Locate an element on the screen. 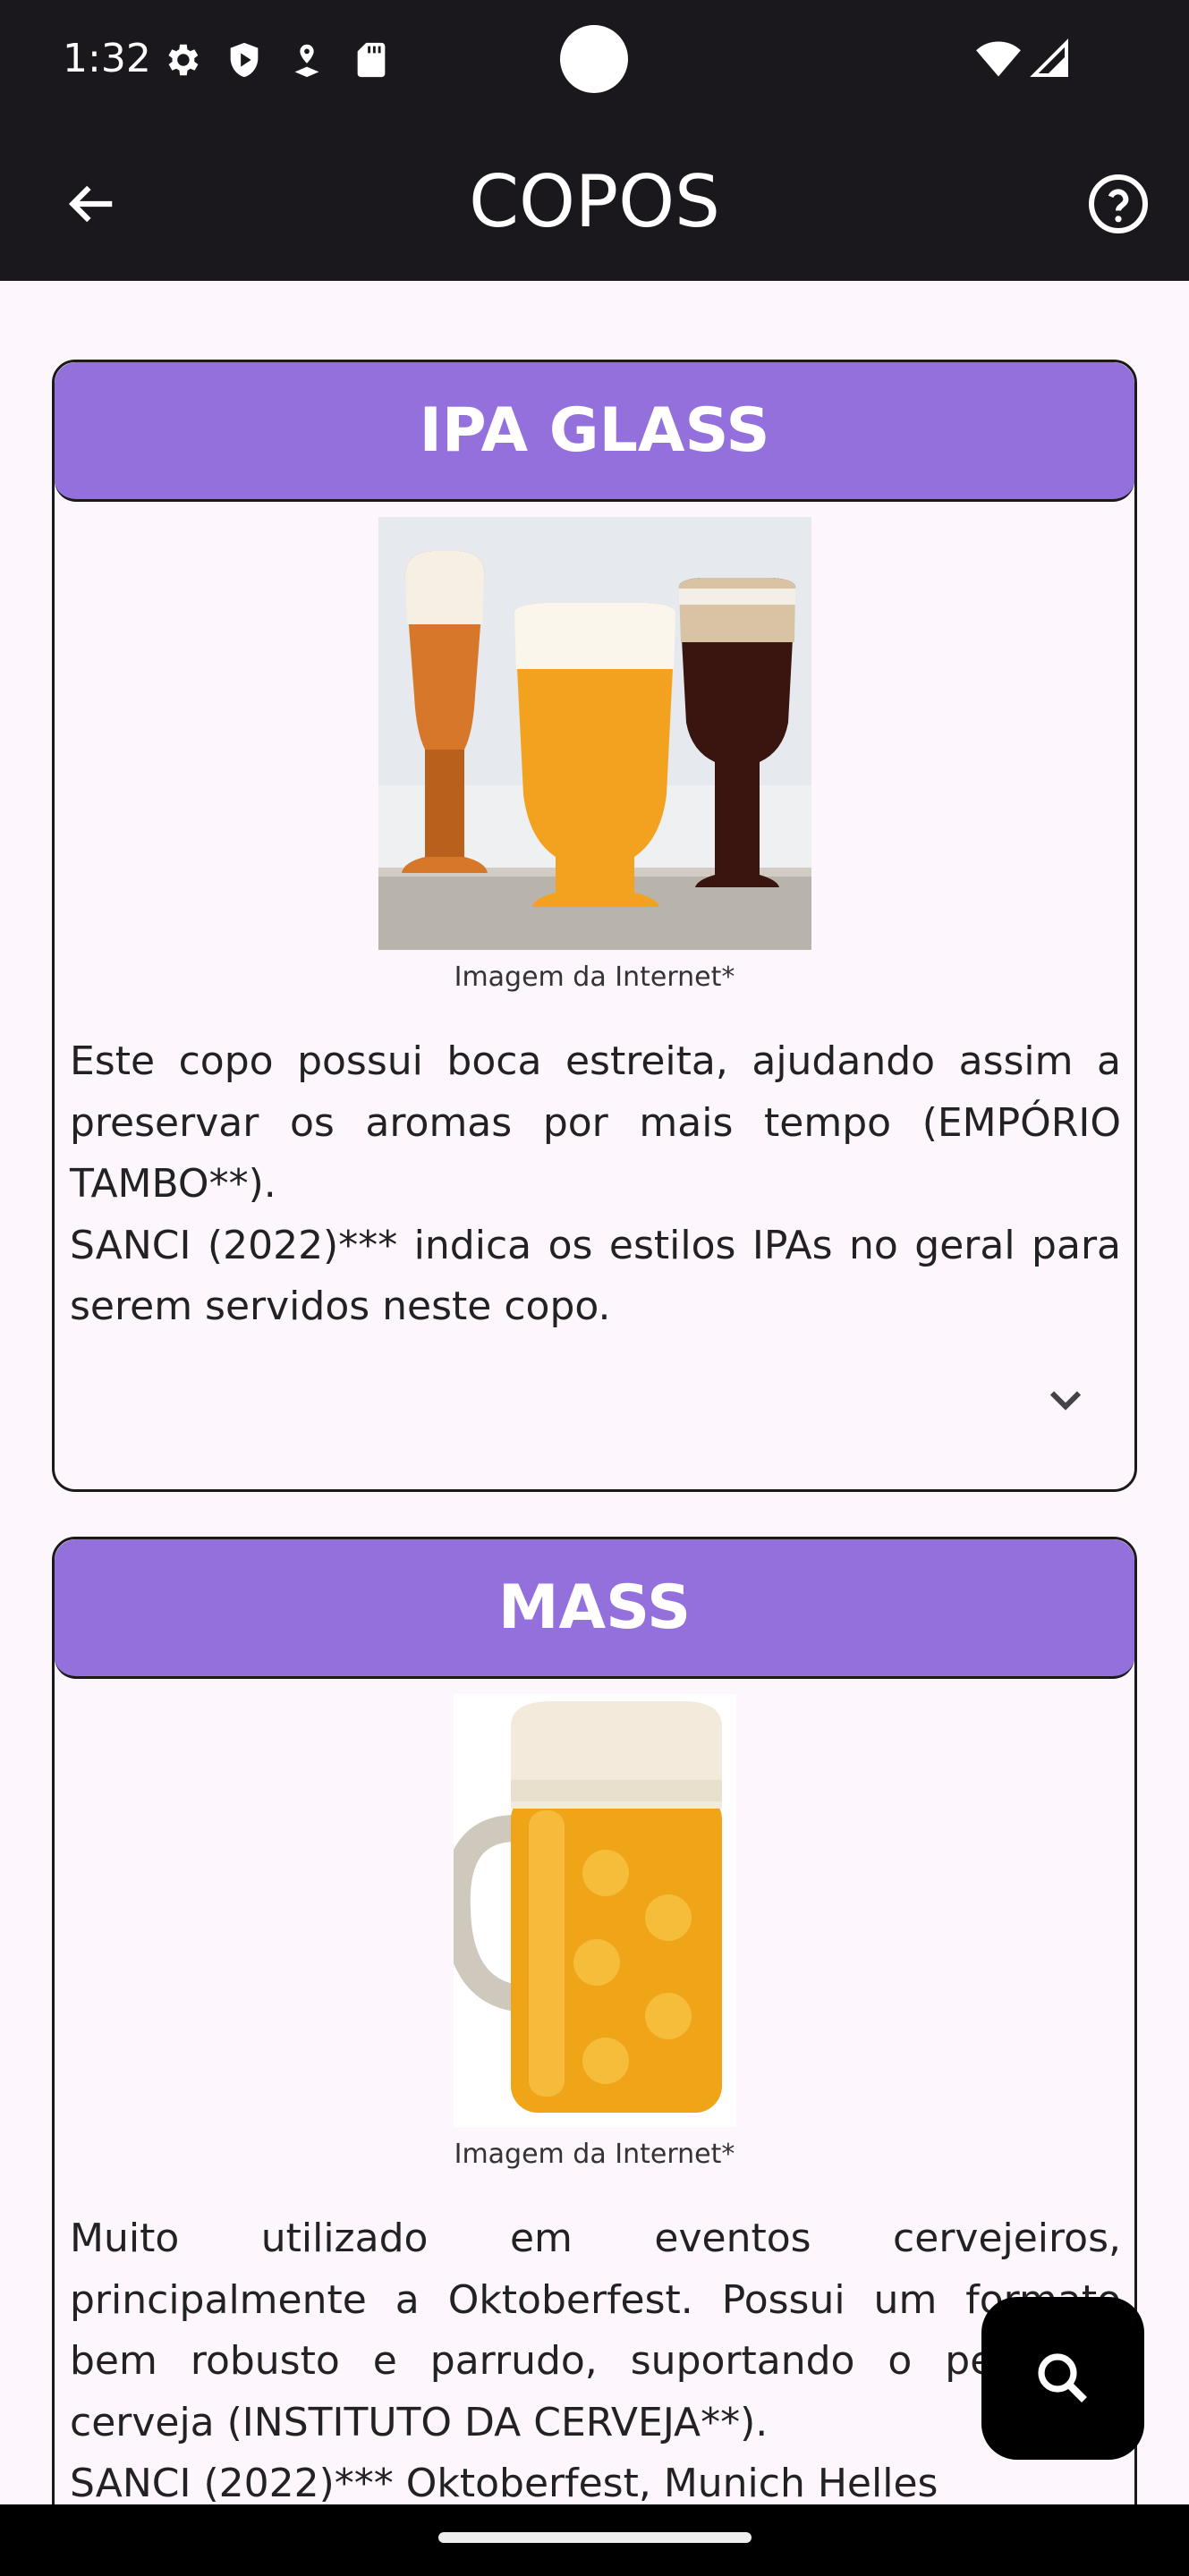 This screenshot has height=2576, width=1189. status-time: 1:32 is located at coordinates (107, 58).